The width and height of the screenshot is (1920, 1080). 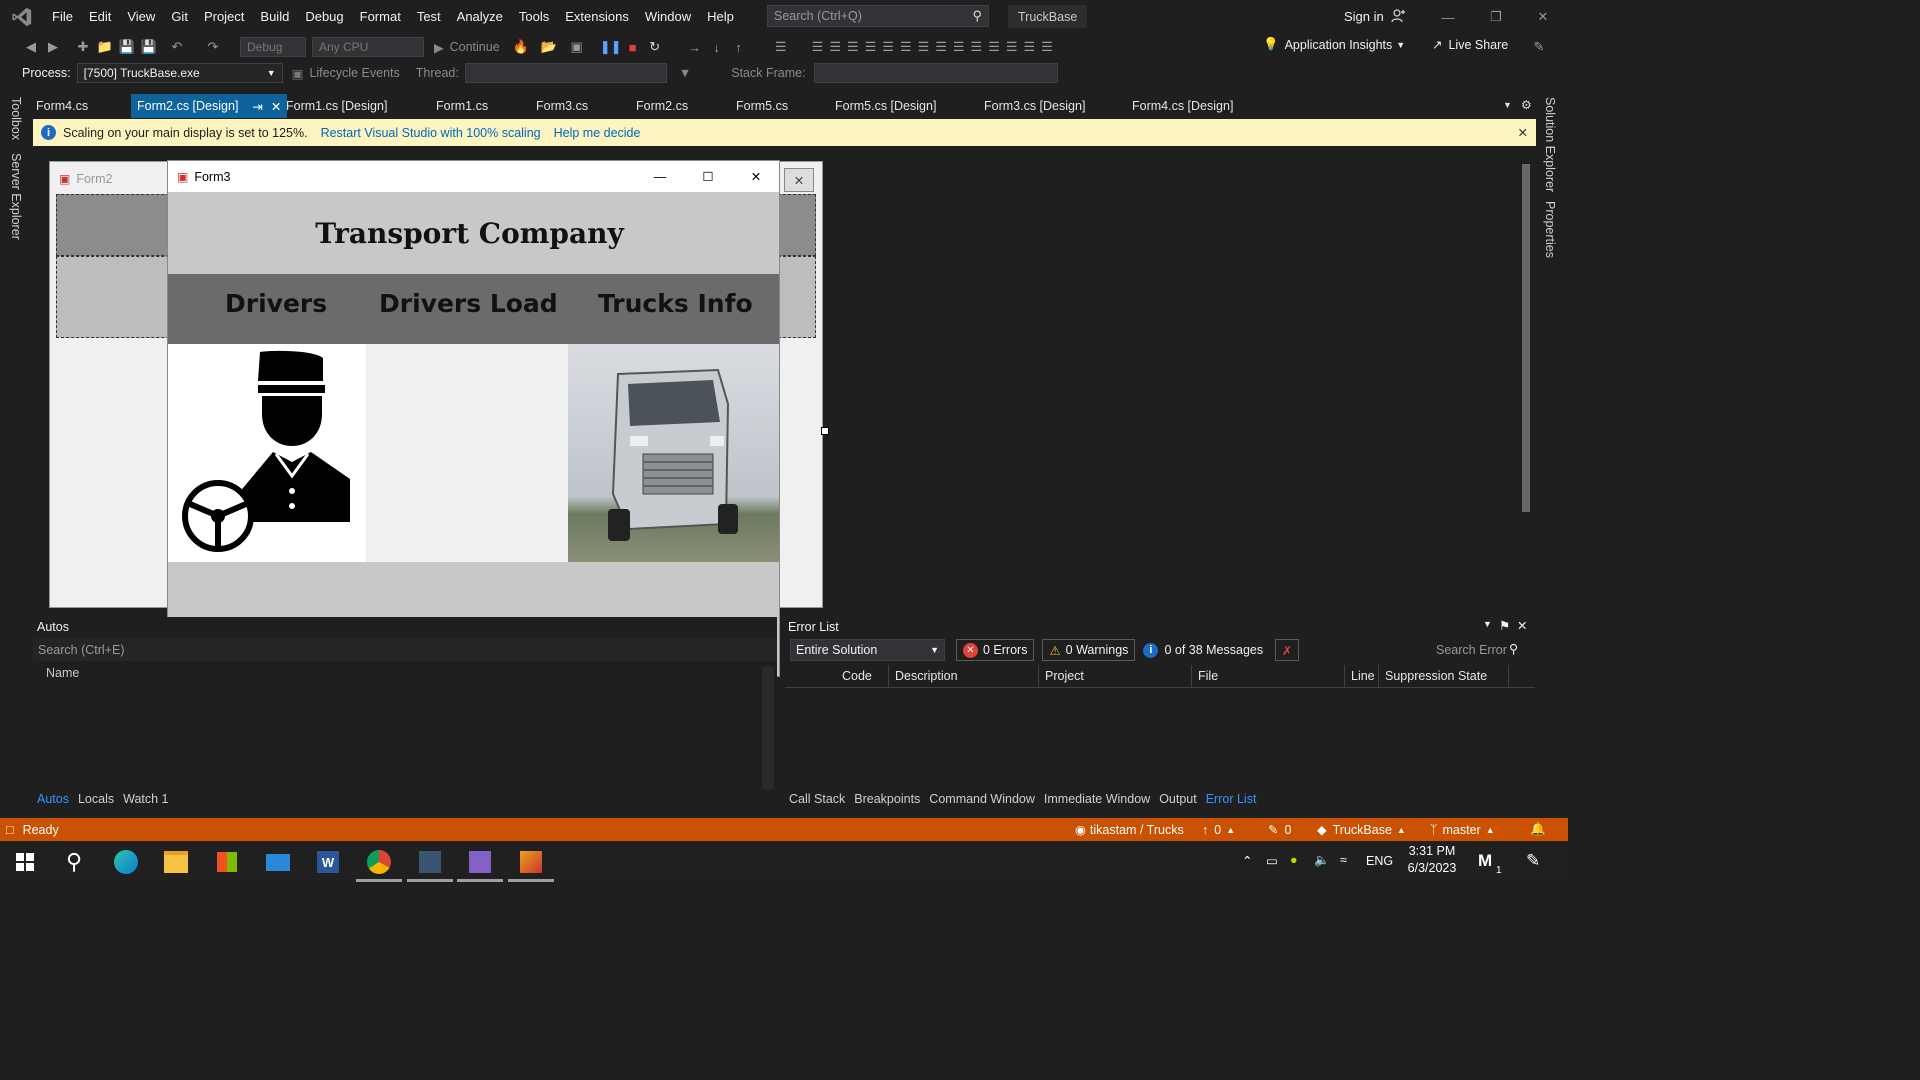 What do you see at coordinates (149, 47) in the screenshot?
I see `save-all-icon: 💾` at bounding box center [149, 47].